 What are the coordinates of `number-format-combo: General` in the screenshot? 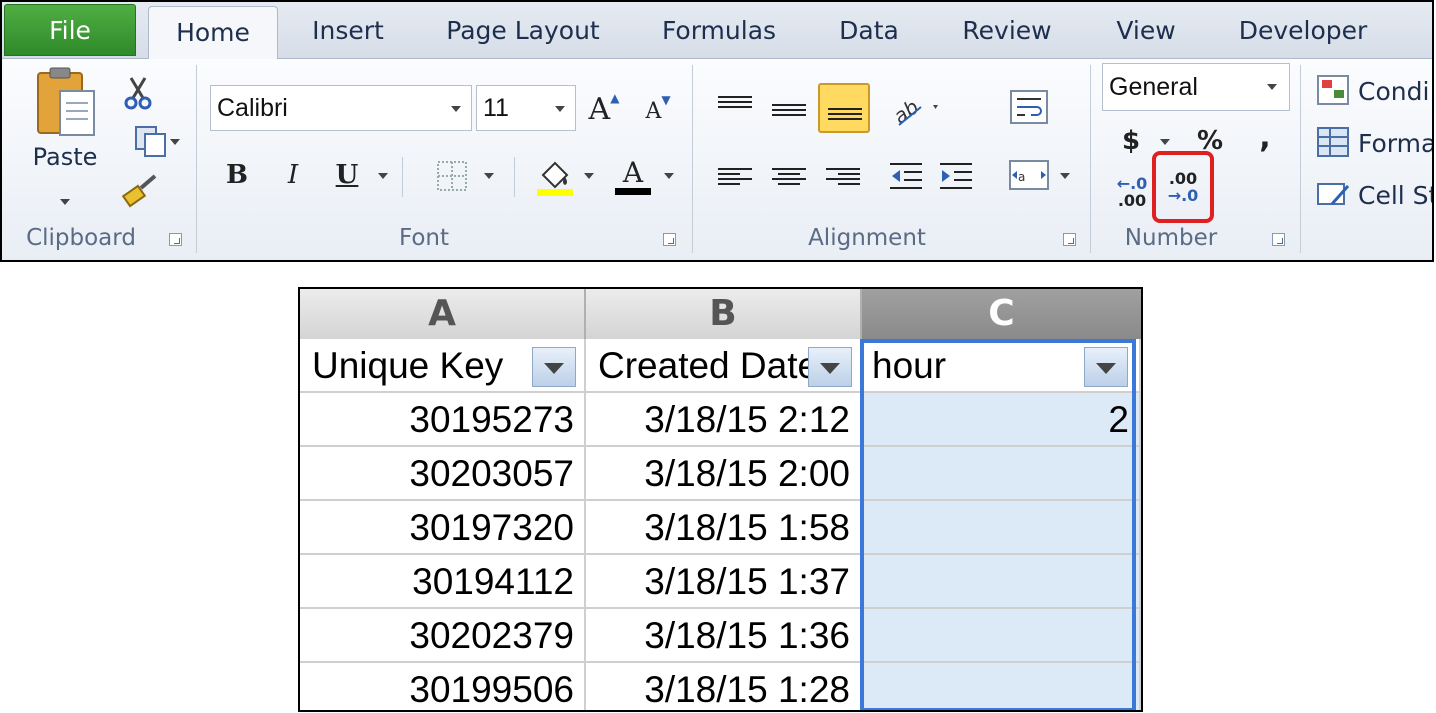 It's located at (1196, 87).